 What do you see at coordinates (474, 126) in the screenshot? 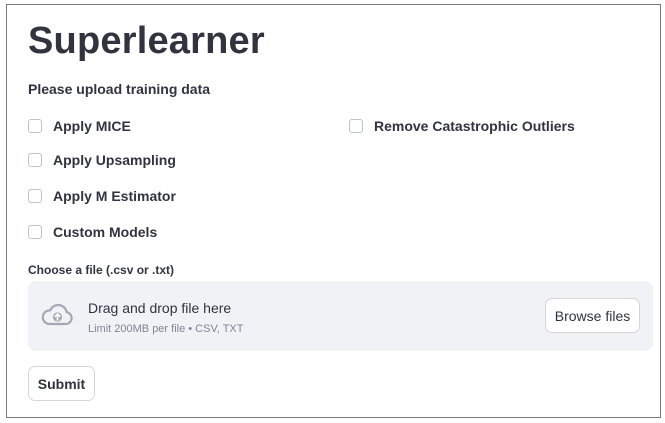
I see `remove-outliers-label: Remove Catastrophic Outliers` at bounding box center [474, 126].